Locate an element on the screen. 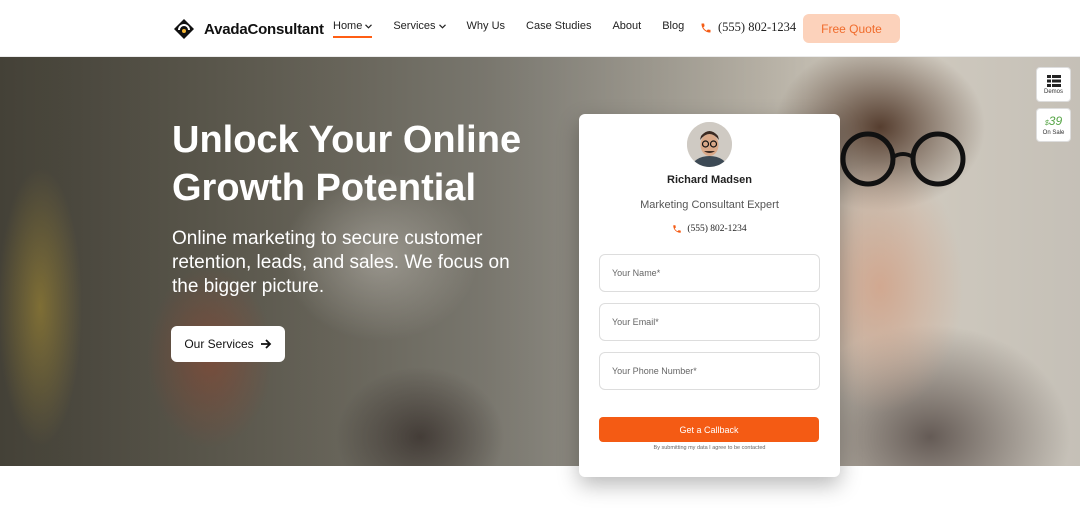 Image resolution: width=1080 pixels, height=532 pixels. consultant-photo is located at coordinates (709, 144).